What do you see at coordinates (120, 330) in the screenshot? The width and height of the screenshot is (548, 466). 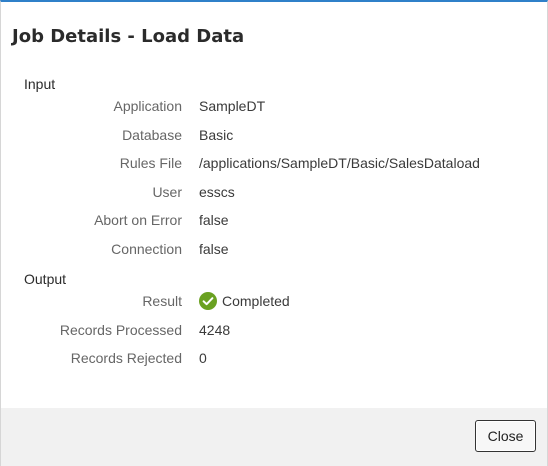 I see `field-label-records-processed: Records Processed` at bounding box center [120, 330].